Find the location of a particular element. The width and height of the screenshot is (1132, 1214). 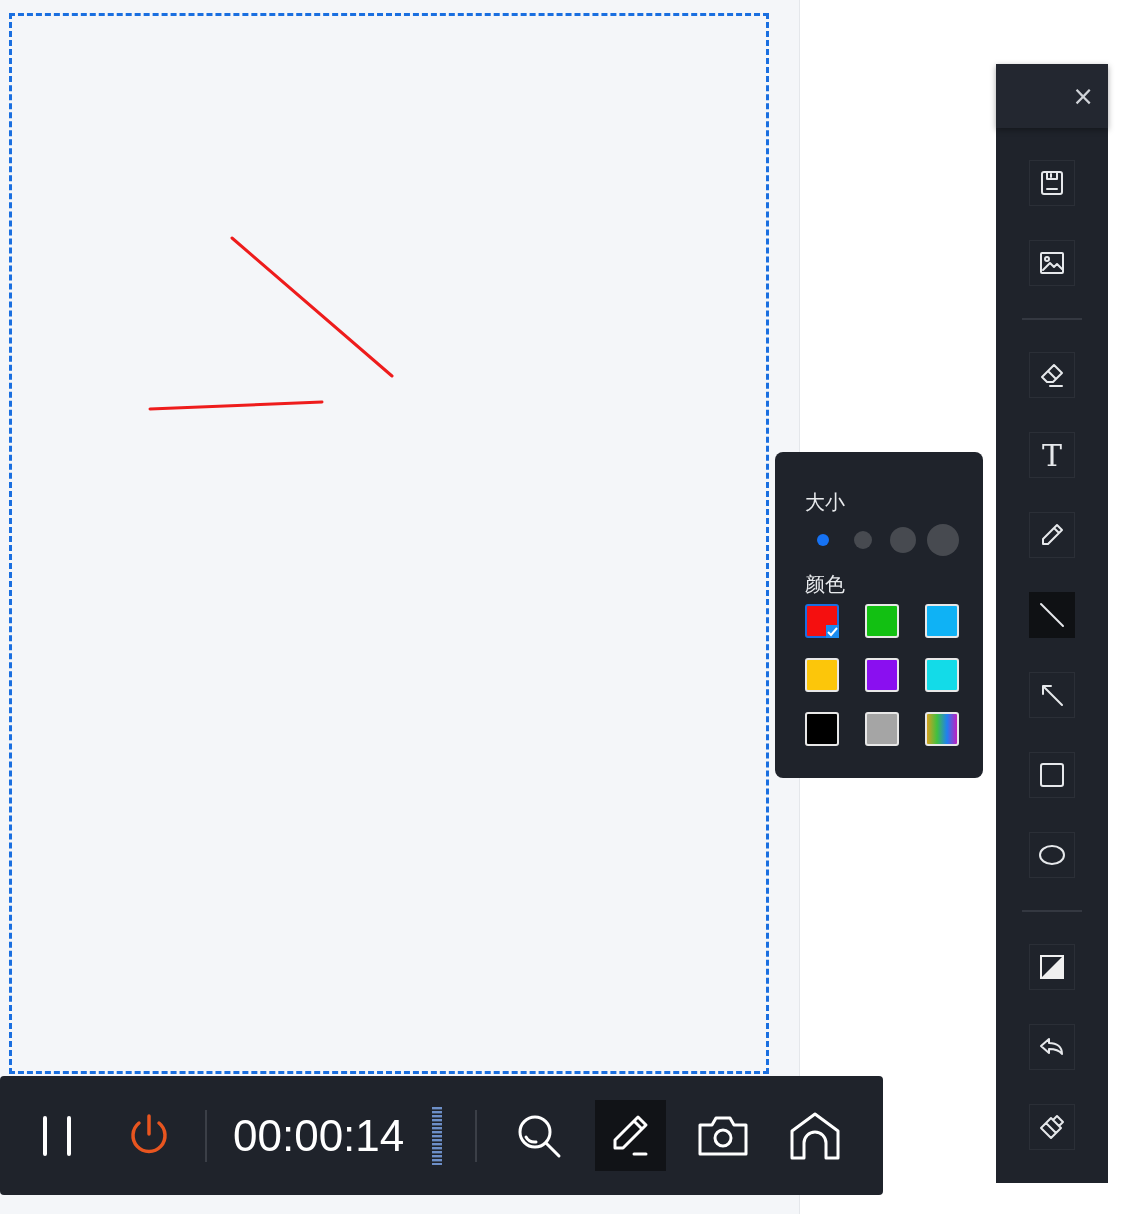

camera-icon is located at coordinates (722, 1135).